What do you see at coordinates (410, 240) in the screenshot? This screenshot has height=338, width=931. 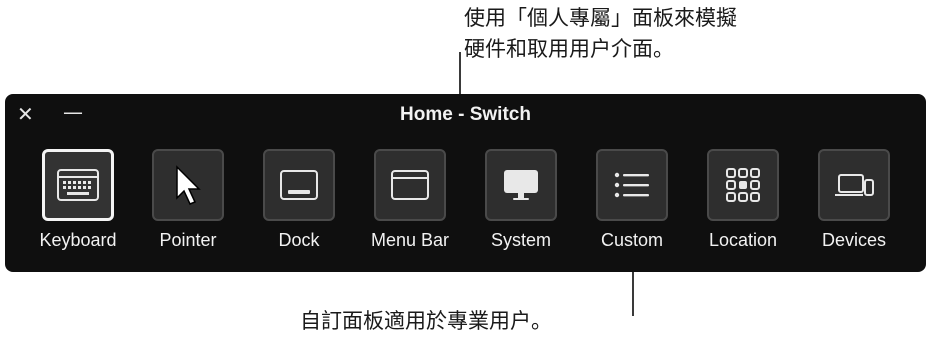 I see `menu-bar-label: Menu Bar` at bounding box center [410, 240].